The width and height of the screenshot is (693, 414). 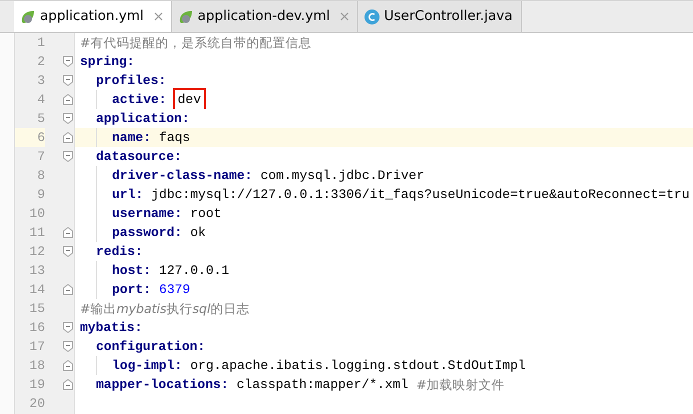 I want to click on yaml-key: active:, so click(x=139, y=99).